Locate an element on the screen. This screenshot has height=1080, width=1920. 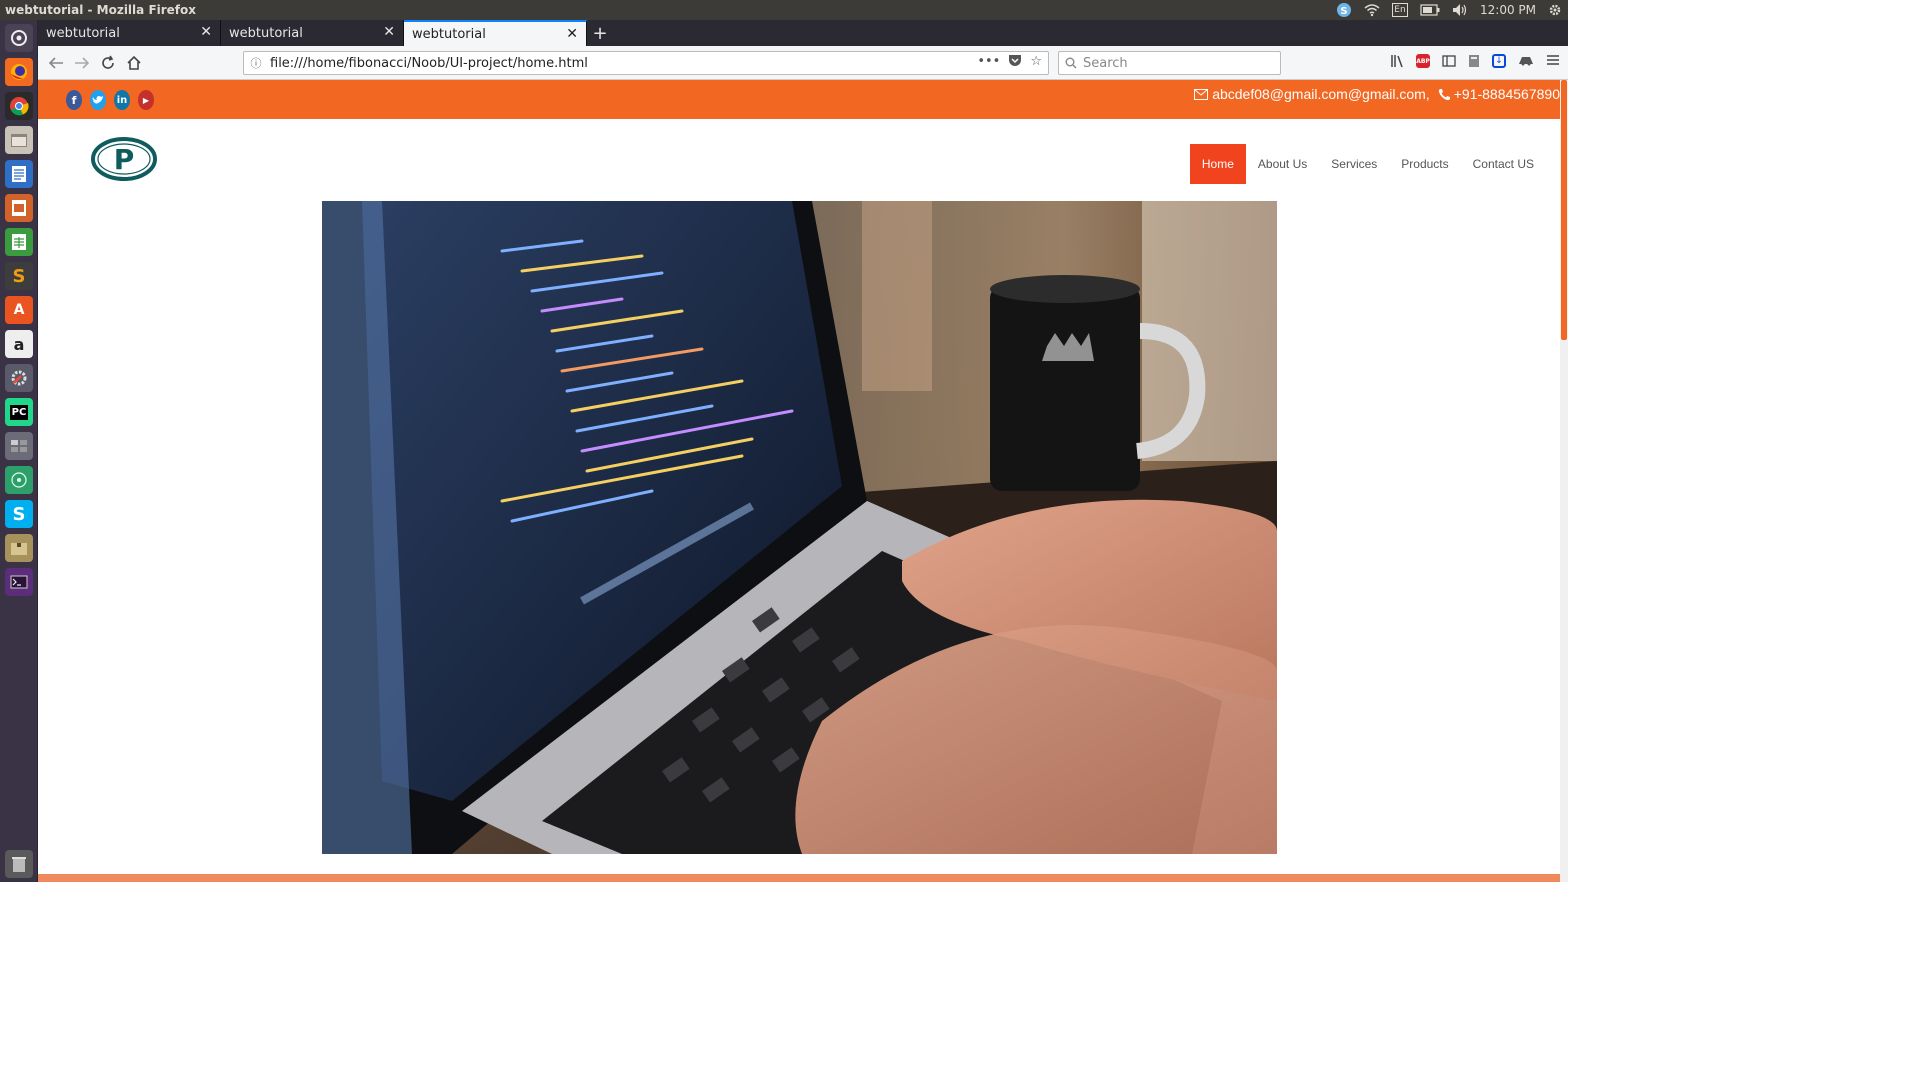
system-clock: 12:00 PM is located at coordinates (1508, 10).